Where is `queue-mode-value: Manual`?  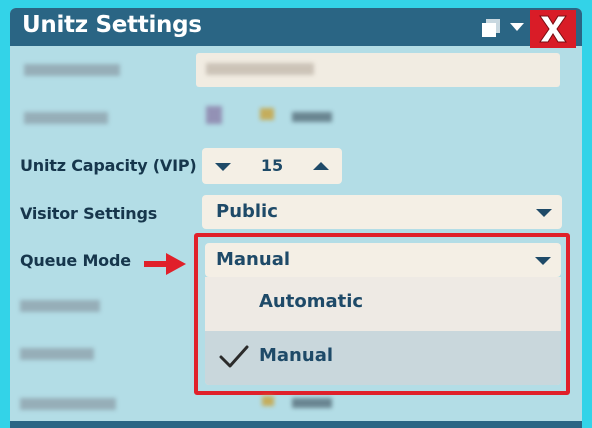
queue-mode-value: Manual is located at coordinates (253, 259).